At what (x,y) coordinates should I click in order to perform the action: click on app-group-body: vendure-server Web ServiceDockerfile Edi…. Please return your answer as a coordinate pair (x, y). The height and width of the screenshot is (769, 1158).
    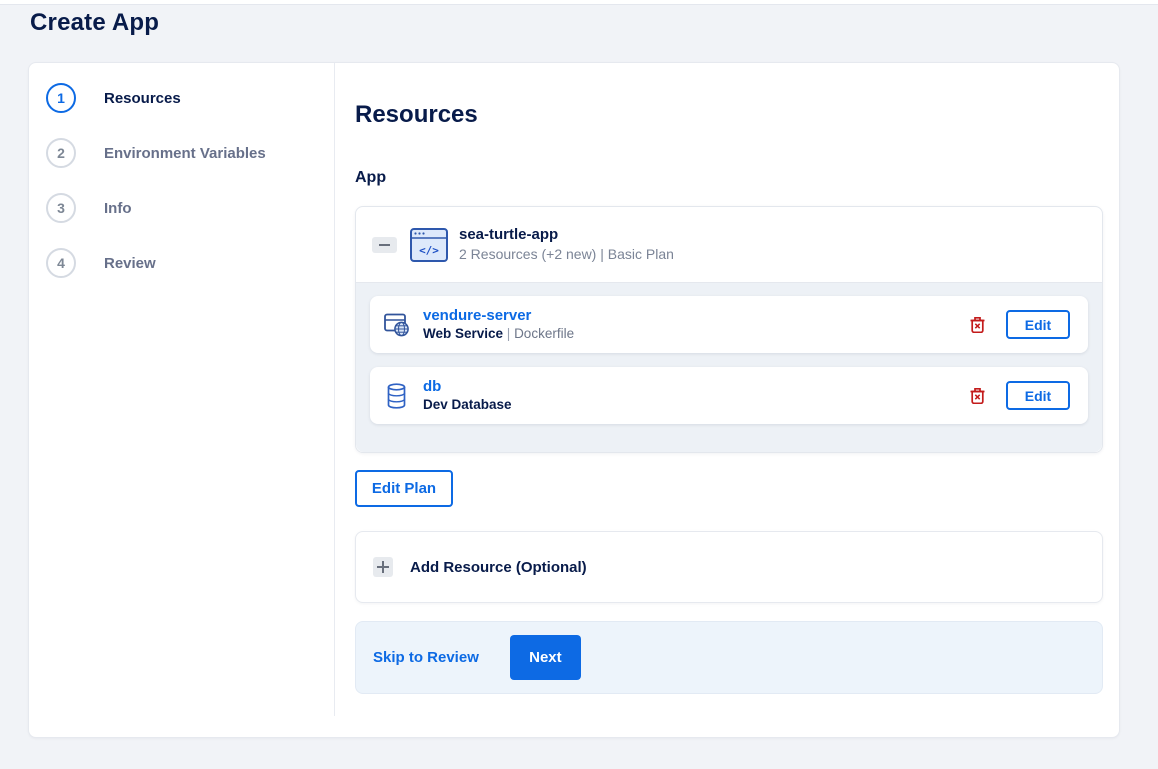
    Looking at the image, I should click on (729, 367).